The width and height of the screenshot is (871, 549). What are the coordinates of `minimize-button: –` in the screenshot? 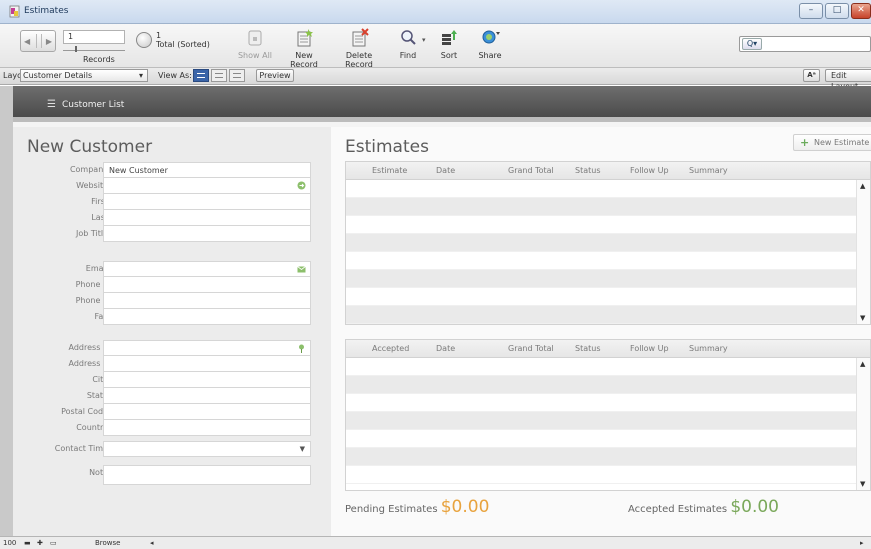 It's located at (811, 11).